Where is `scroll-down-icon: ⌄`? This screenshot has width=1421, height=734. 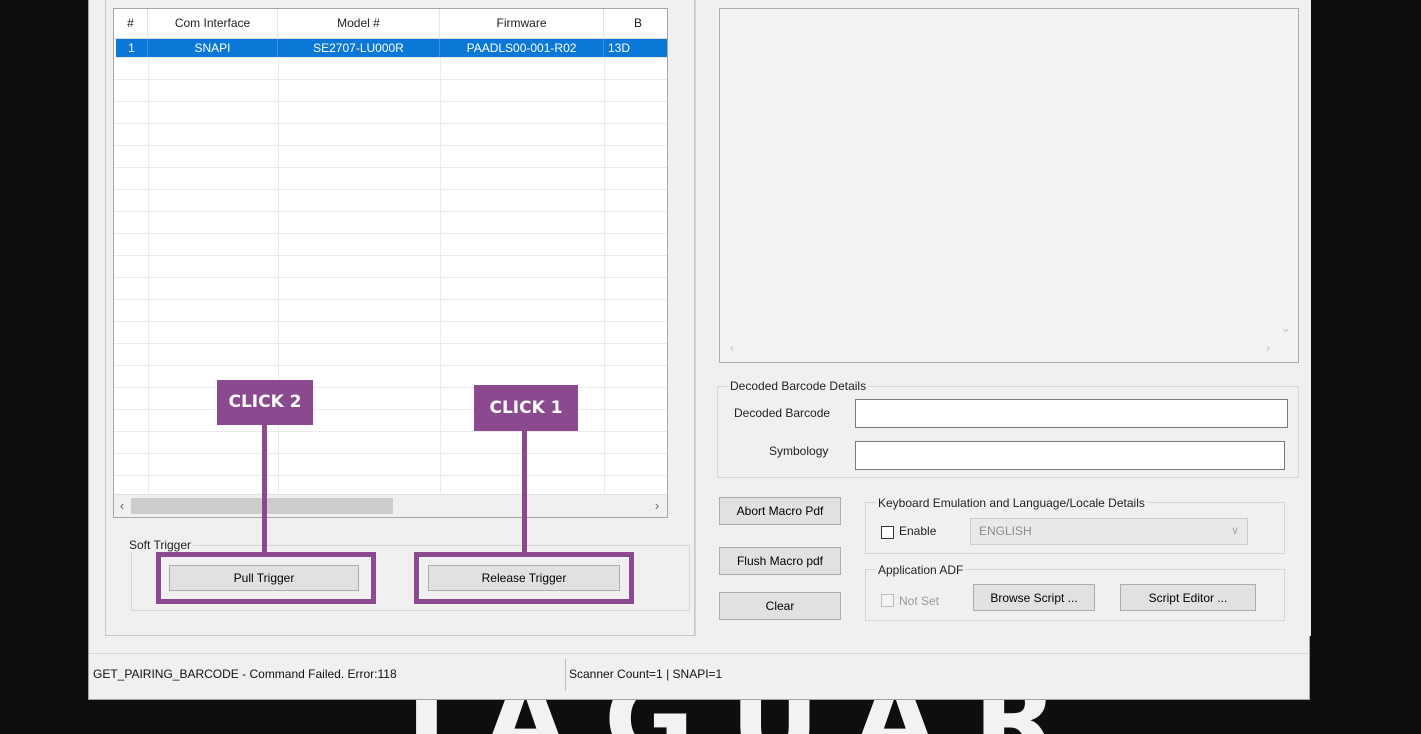 scroll-down-icon: ⌄ is located at coordinates (1286, 328).